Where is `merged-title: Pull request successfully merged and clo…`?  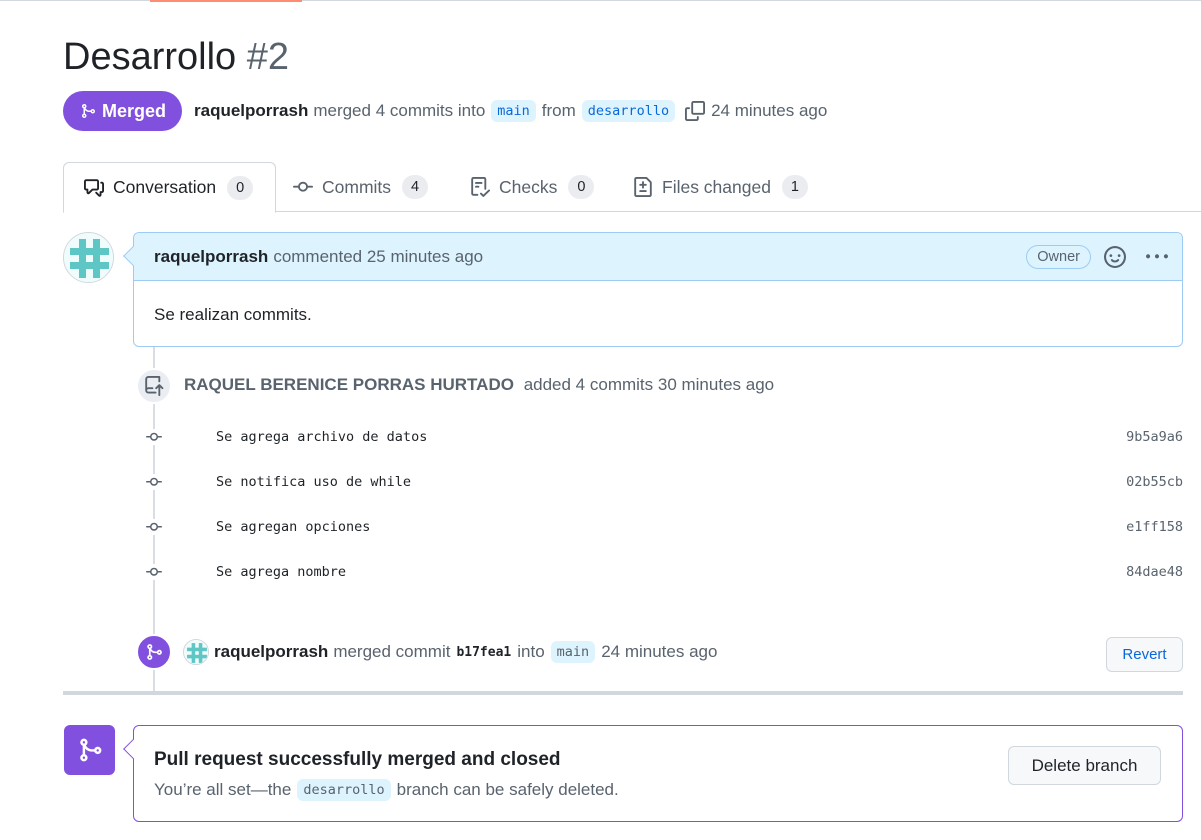
merged-title: Pull request successfully merged and clo… is located at coordinates (357, 759).